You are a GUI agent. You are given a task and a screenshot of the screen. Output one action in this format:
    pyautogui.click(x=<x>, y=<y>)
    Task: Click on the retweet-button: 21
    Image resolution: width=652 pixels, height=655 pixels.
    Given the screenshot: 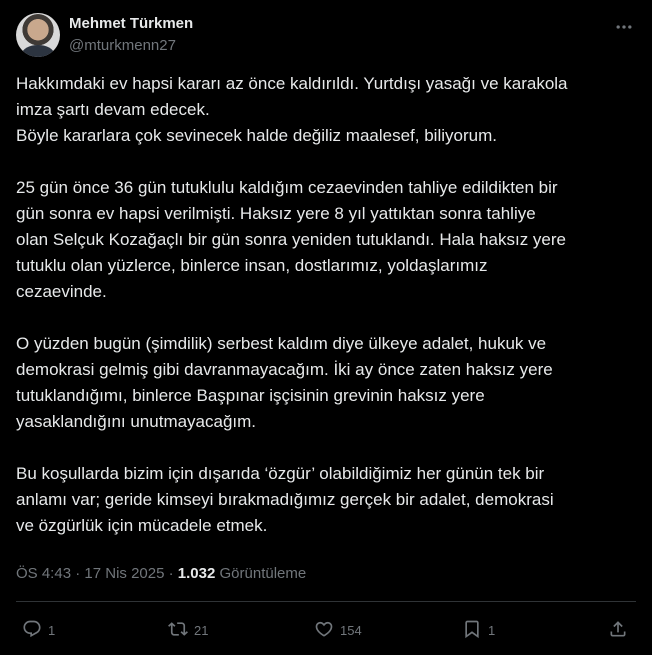 What is the action you would take?
    pyautogui.click(x=188, y=630)
    